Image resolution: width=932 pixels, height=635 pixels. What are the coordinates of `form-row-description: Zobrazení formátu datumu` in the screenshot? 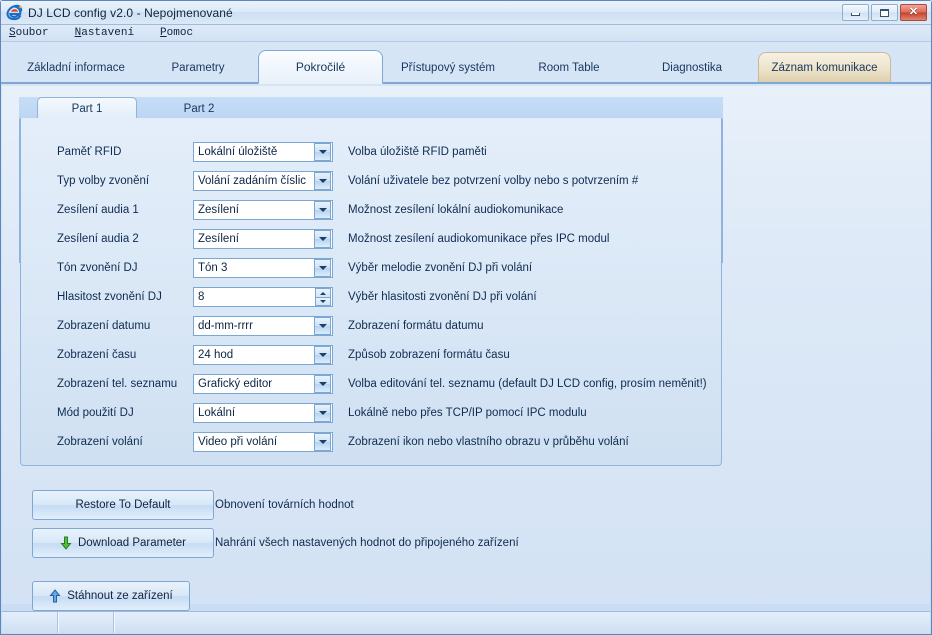 It's located at (416, 326).